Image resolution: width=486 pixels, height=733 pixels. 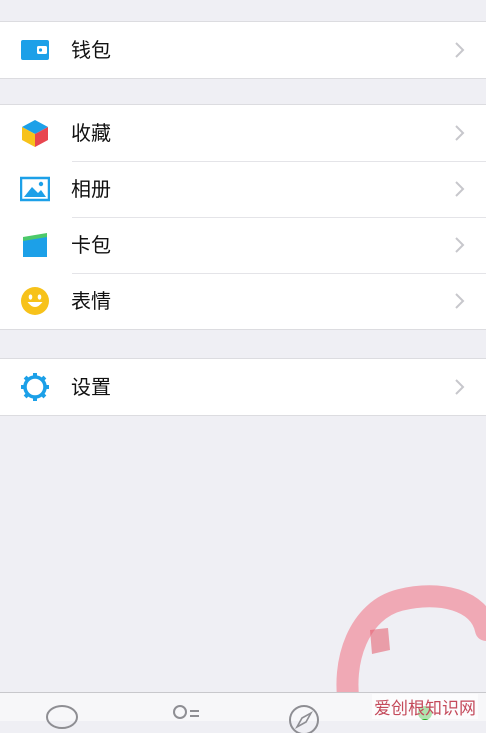 I want to click on album-label: 相册, so click(x=91, y=189).